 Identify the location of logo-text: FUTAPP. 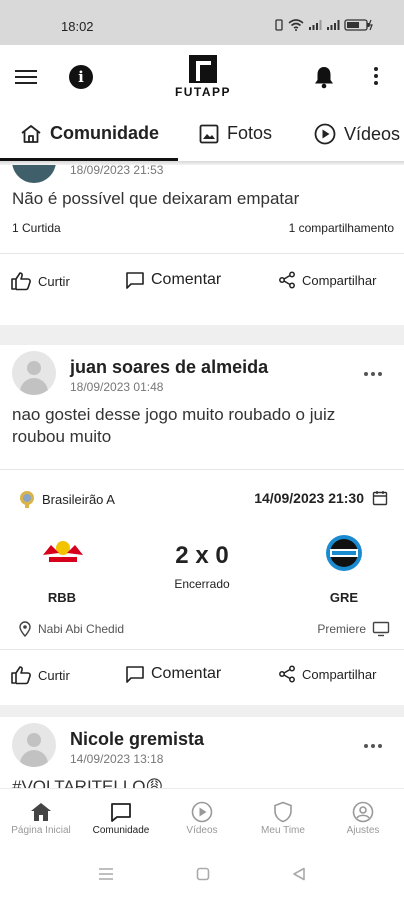
(203, 92).